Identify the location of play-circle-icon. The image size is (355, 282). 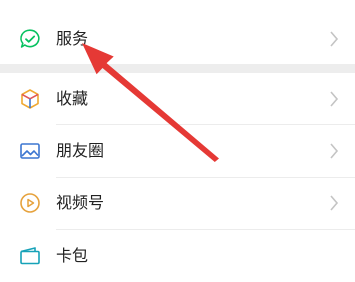
(30, 203).